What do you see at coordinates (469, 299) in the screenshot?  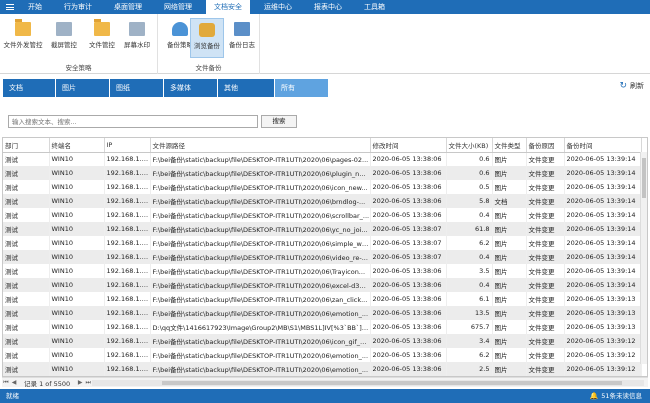 I see `table-cell: 6.1` at bounding box center [469, 299].